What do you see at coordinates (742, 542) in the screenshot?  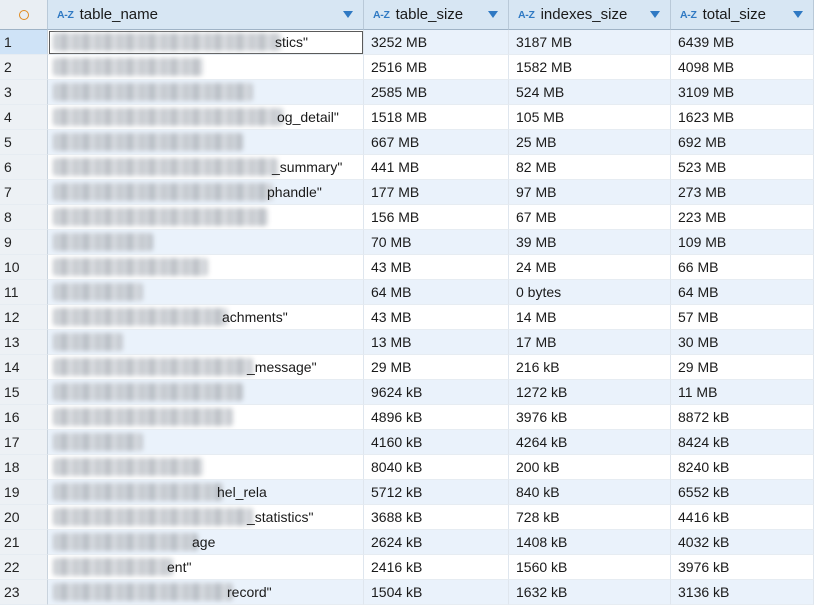 I see `cell-total-size: 4032 kB` at bounding box center [742, 542].